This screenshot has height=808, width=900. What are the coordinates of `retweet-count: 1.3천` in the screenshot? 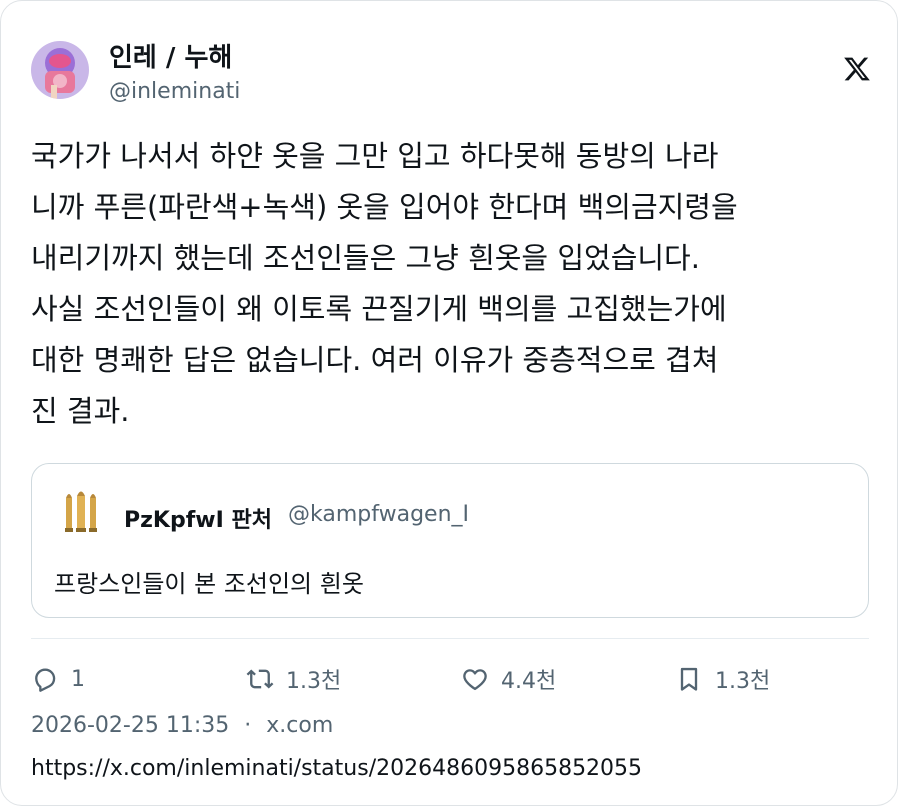 It's located at (314, 681).